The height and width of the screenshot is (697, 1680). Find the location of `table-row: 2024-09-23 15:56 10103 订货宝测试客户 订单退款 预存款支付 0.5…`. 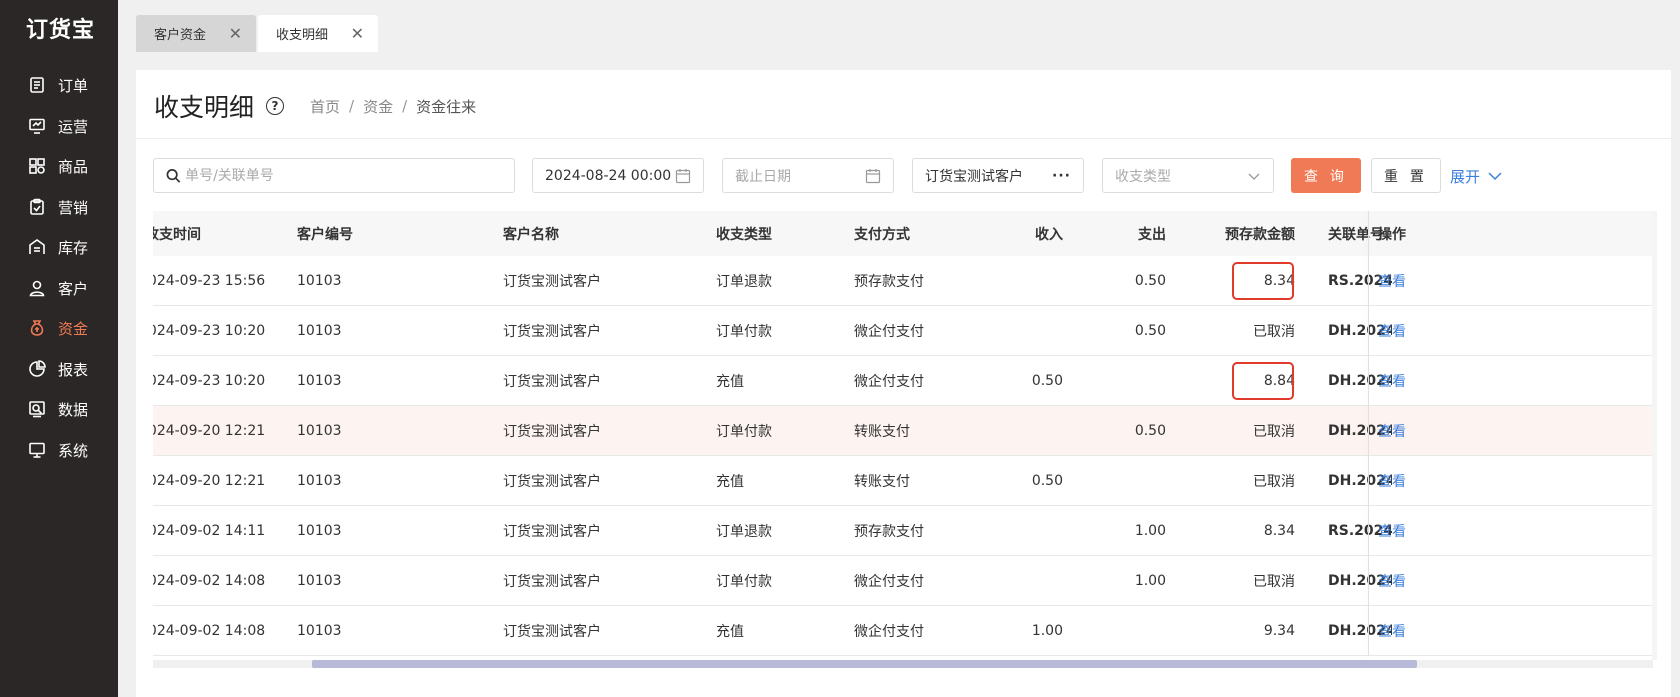

table-row: 2024-09-23 15:56 10103 订货宝测试客户 订单退款 预存款支付 0.5… is located at coordinates (903, 281).